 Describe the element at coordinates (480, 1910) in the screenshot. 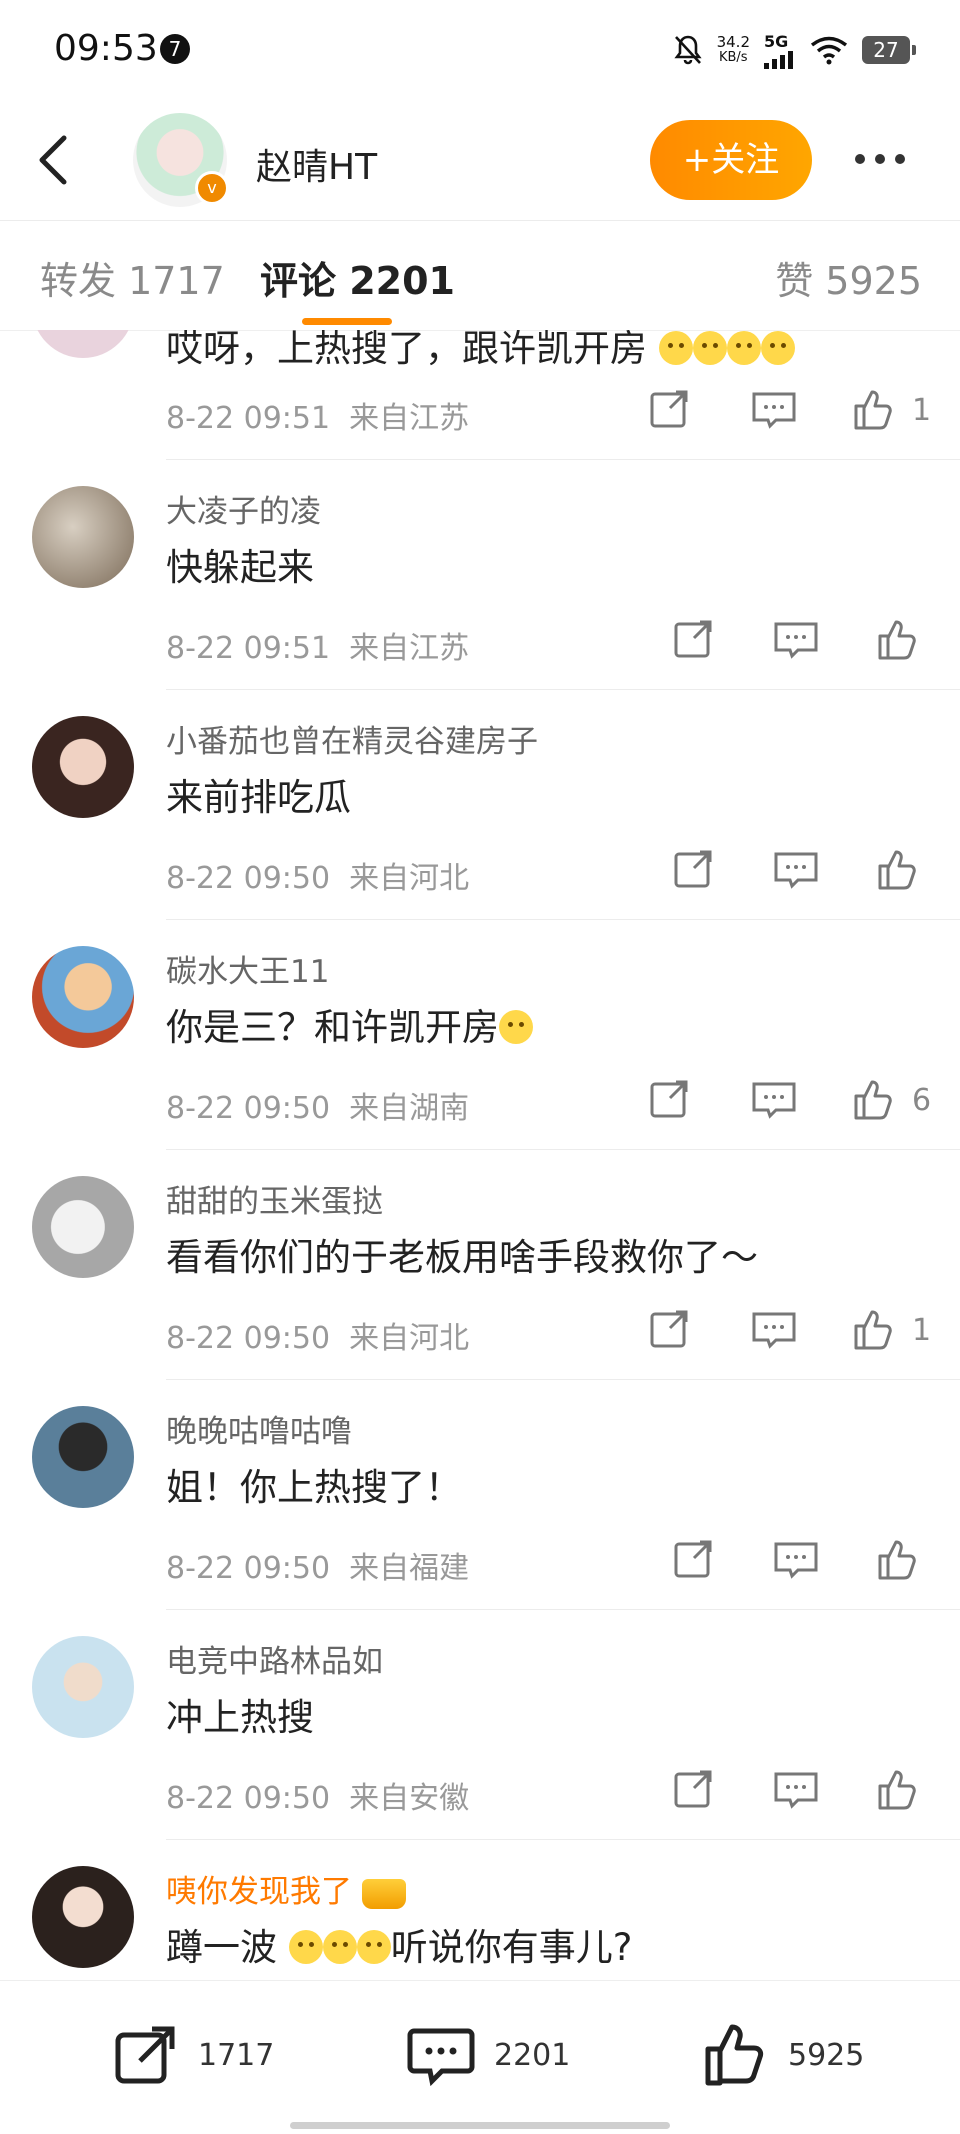

I see `comment-item: 咦你发现我了 蹲一波 听说你有事儿?` at that location.